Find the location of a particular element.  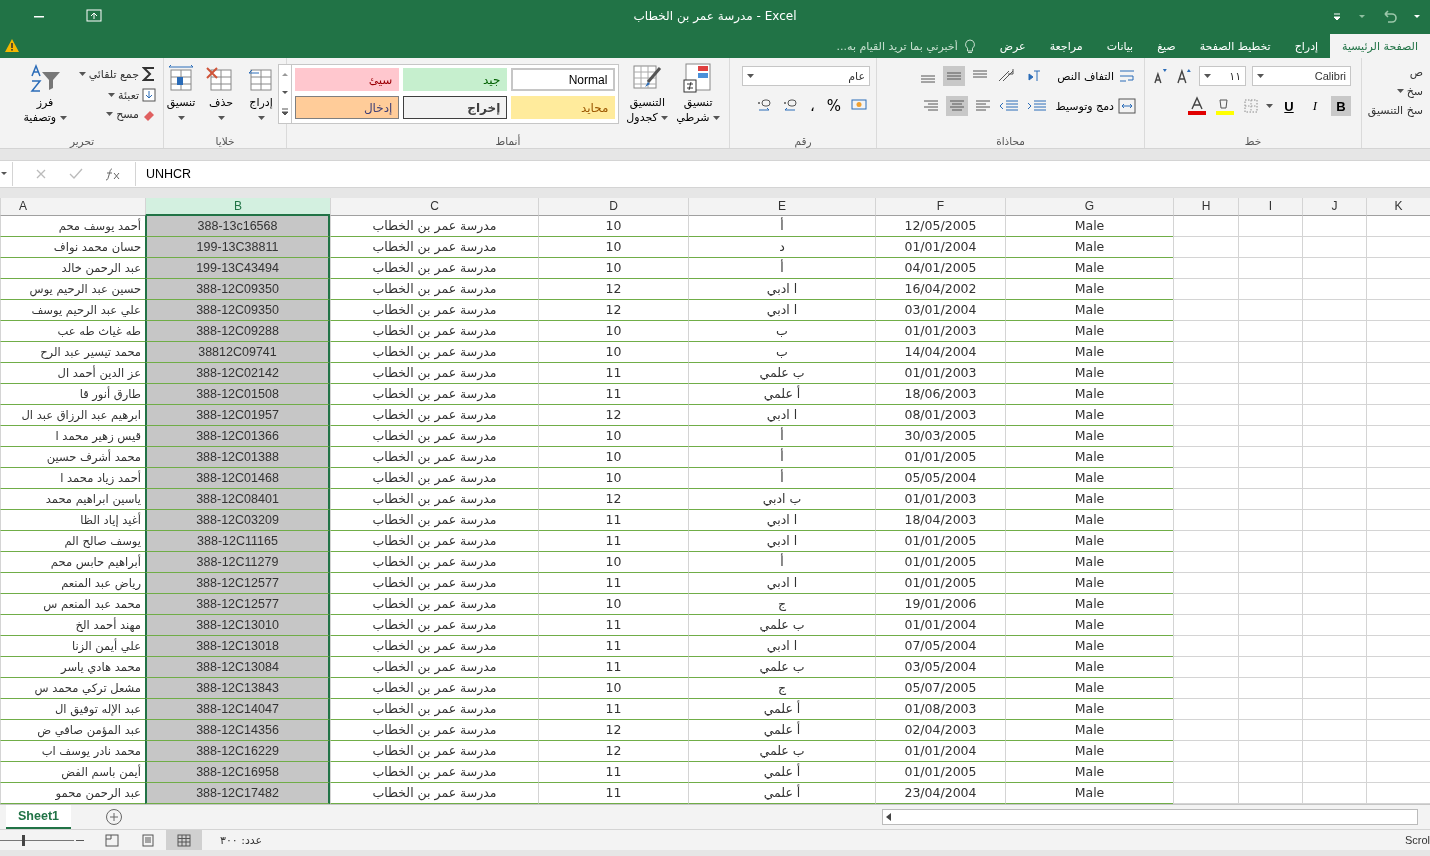

format-as-table-button: التنسيق كجدول is located at coordinates (647, 94).